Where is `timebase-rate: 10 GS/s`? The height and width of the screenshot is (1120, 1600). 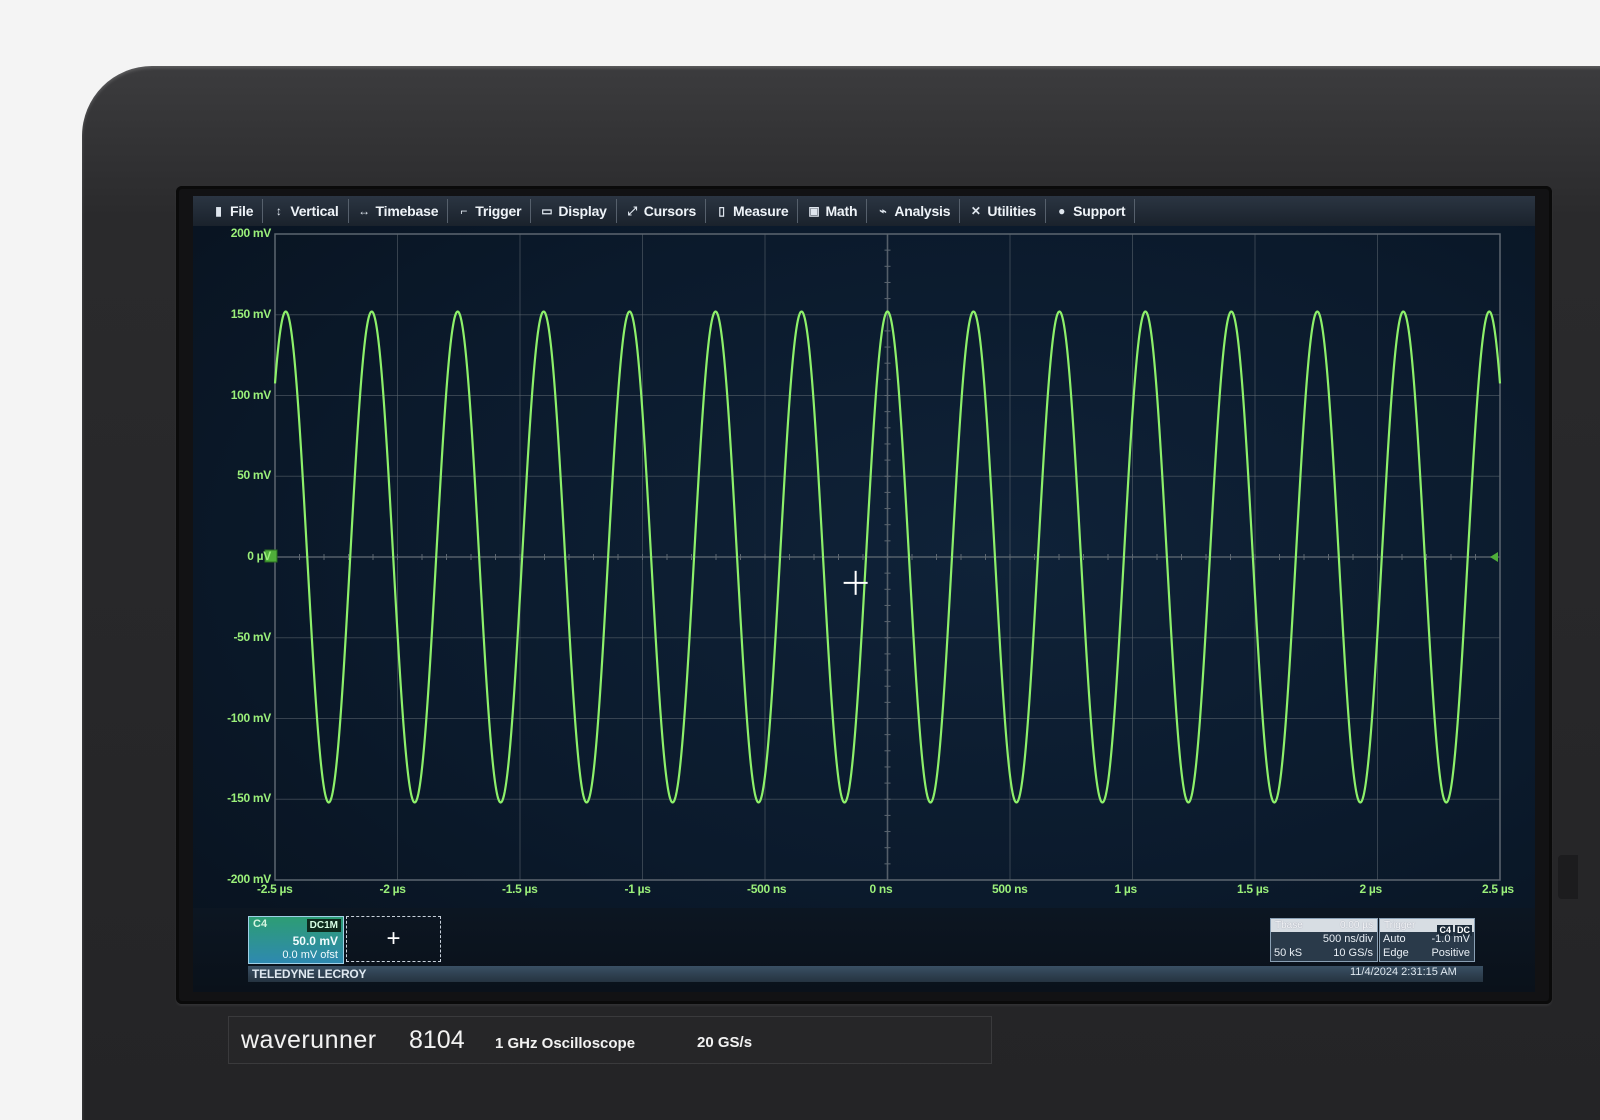
timebase-rate: 10 GS/s is located at coordinates (1353, 953).